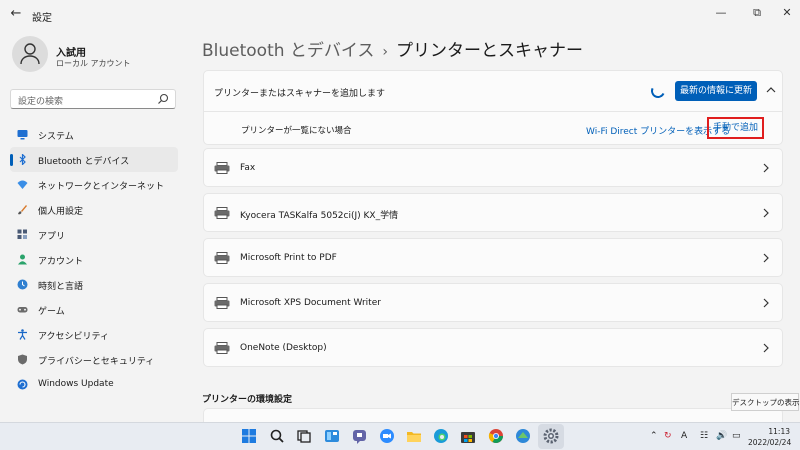 The width and height of the screenshot is (800, 450). What do you see at coordinates (16, 14) in the screenshot?
I see `back-arrow-icon: ←` at bounding box center [16, 14].